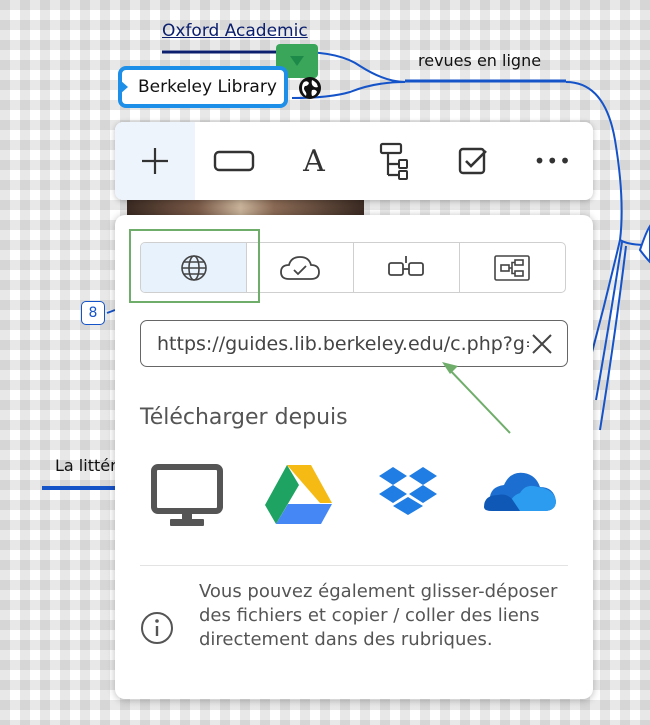 This screenshot has height=725, width=650. I want to click on tree-structure-icon, so click(393, 161).